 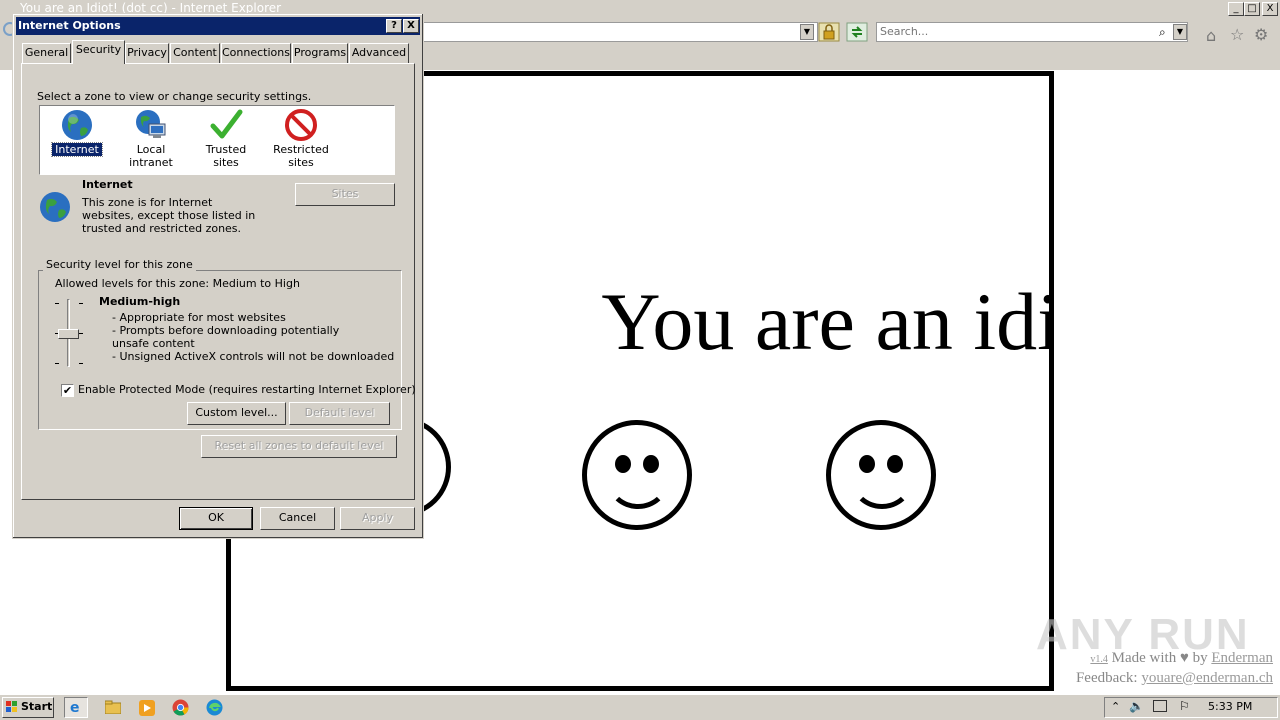 What do you see at coordinates (1160, 706) in the screenshot?
I see `network-icon` at bounding box center [1160, 706].